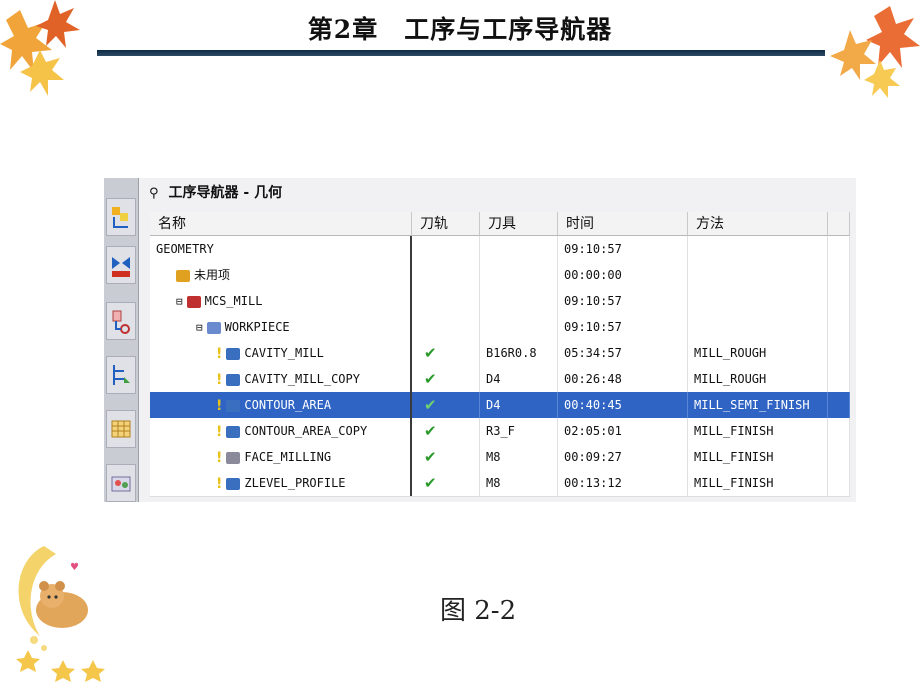 This screenshot has height=690, width=920. I want to click on palette-button, so click(121, 483).